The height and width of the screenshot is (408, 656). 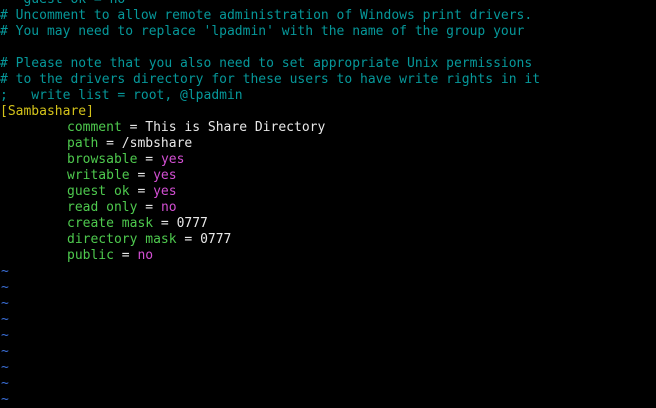 What do you see at coordinates (328, 176) in the screenshot?
I see `param-line: writable = yes` at bounding box center [328, 176].